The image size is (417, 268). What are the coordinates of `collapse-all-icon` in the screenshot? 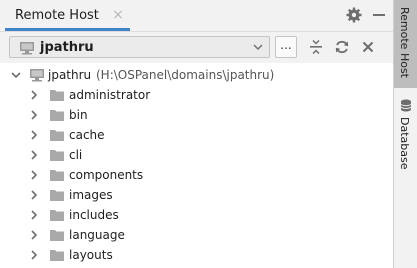 It's located at (316, 47).